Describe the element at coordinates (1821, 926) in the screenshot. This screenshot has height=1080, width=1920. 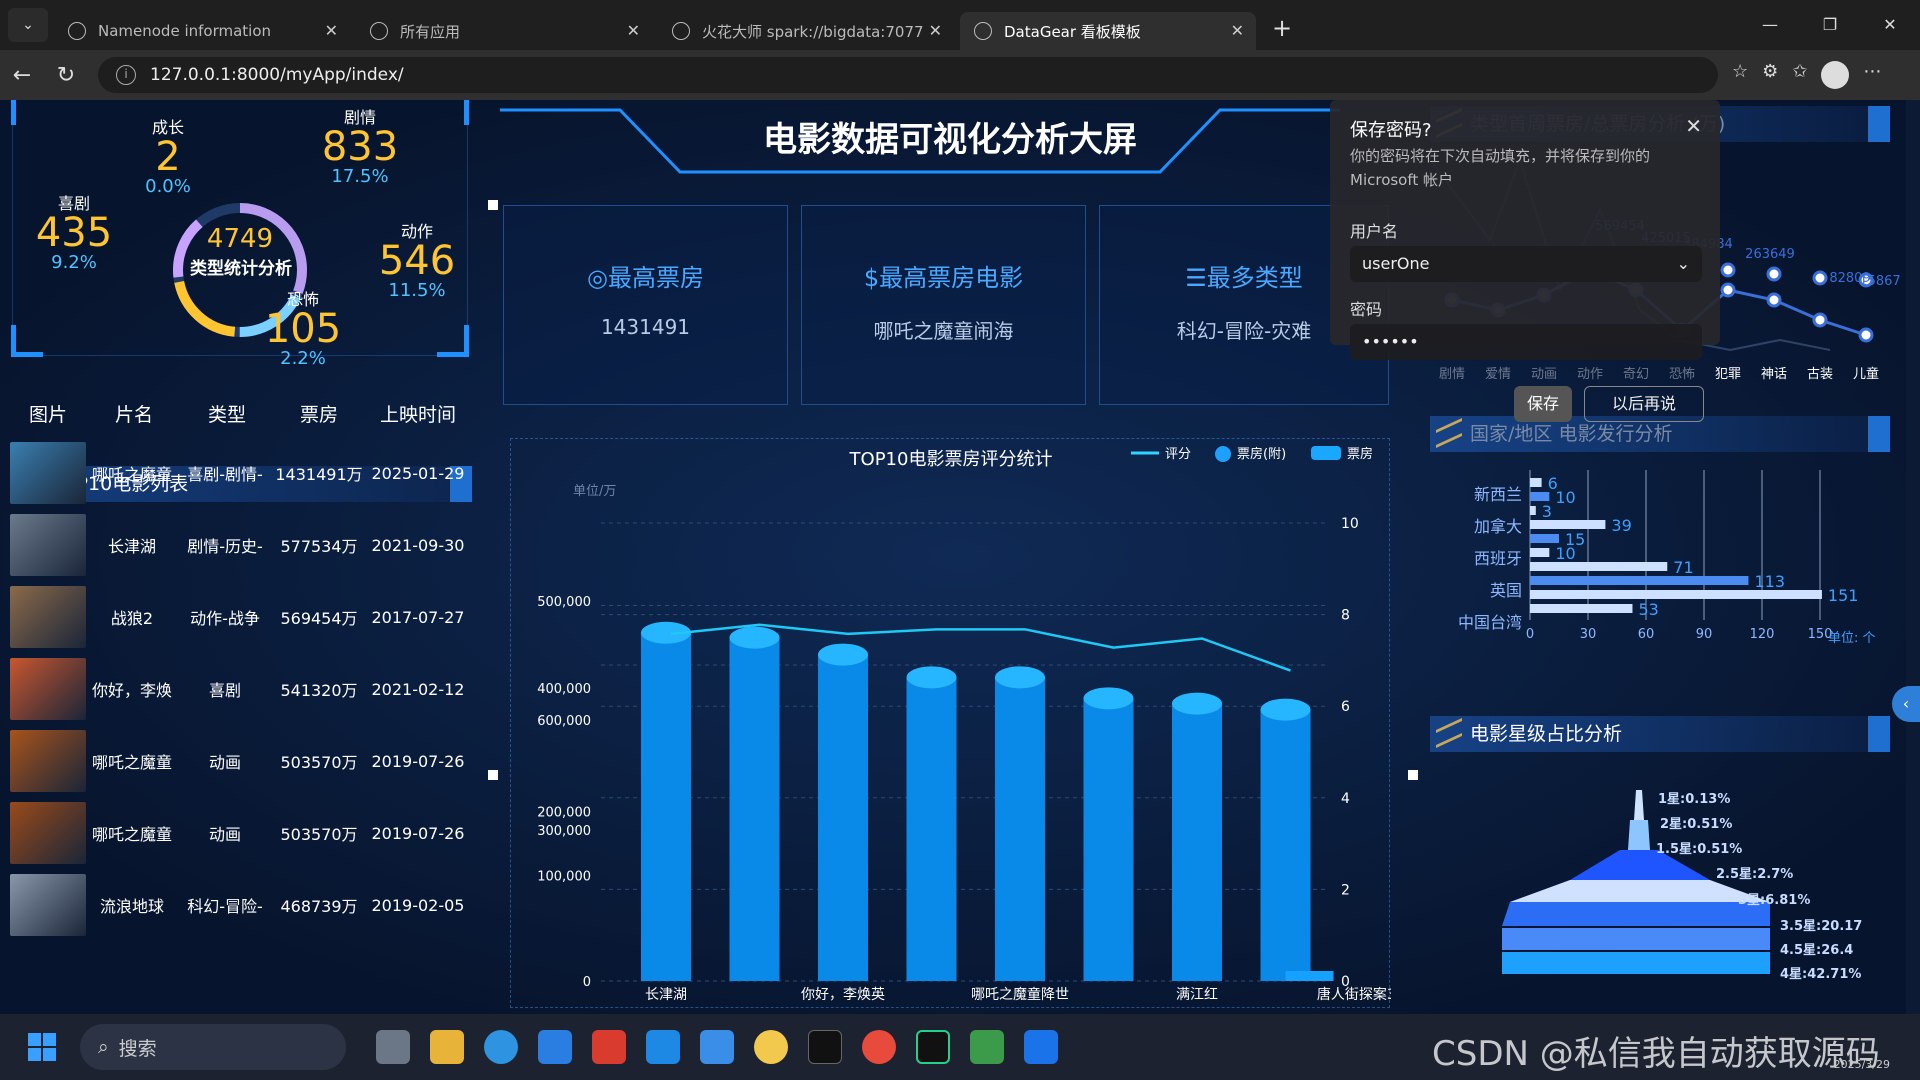
I see `star-label: 3.5星:20.17` at that location.